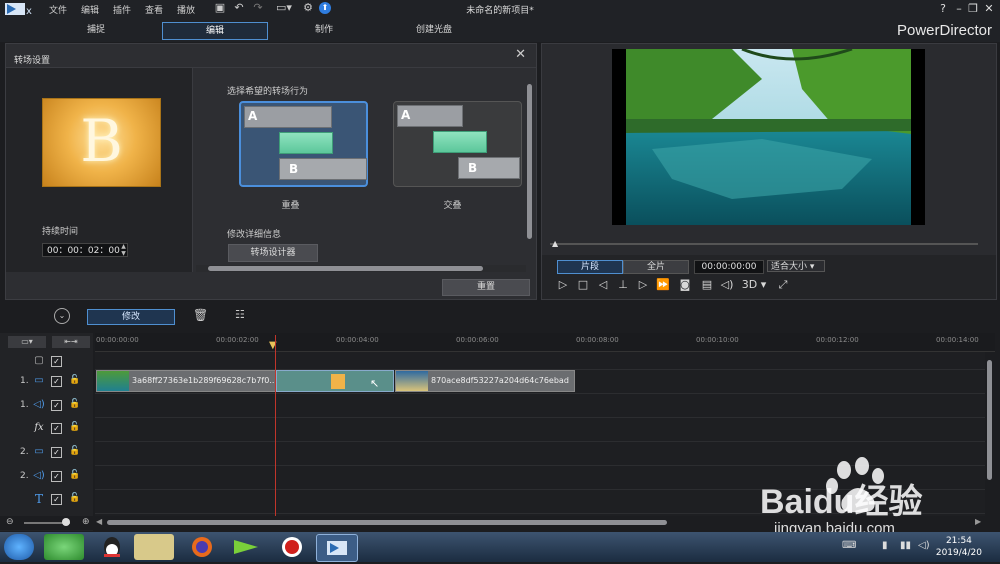  I want to click on transition-bar, so click(306, 143).